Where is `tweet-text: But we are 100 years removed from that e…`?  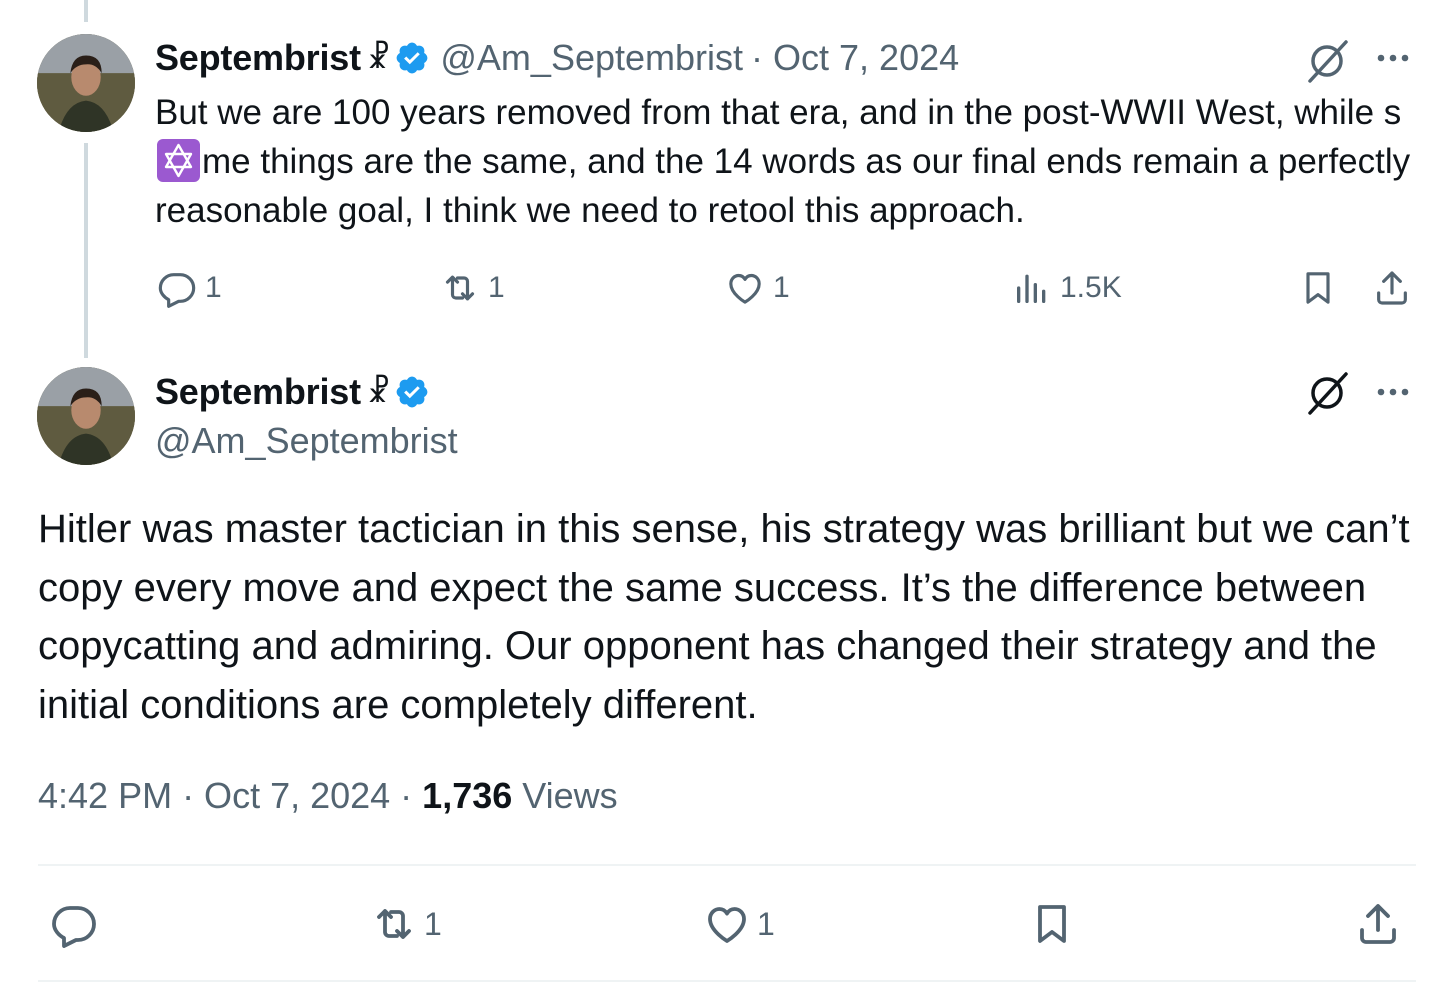 tweet-text: But we are 100 years removed from that e… is located at coordinates (800, 161).